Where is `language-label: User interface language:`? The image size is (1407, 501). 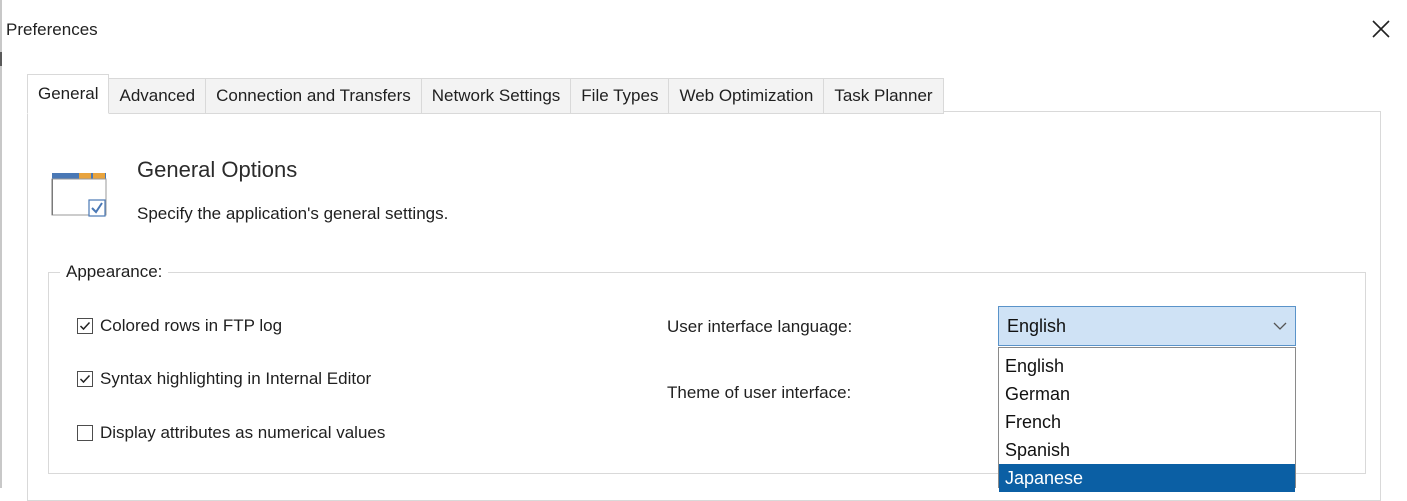 language-label: User interface language: is located at coordinates (760, 326).